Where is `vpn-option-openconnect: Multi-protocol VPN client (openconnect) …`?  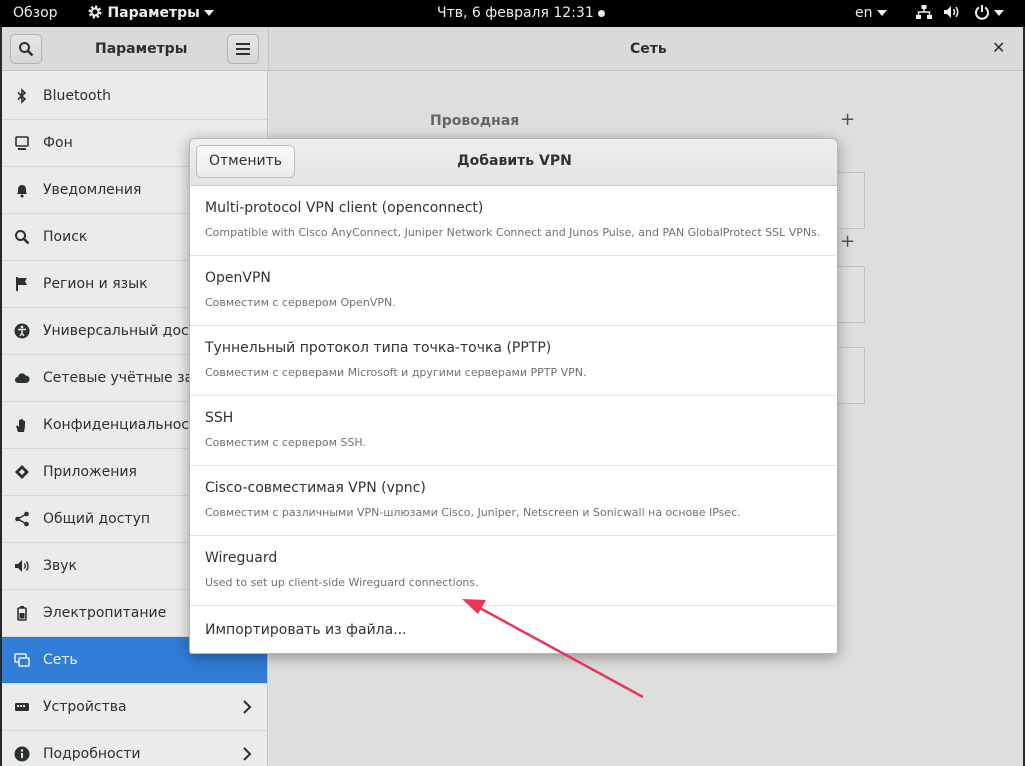
vpn-option-openconnect: Multi-protocol VPN client (openconnect) … is located at coordinates (513, 221).